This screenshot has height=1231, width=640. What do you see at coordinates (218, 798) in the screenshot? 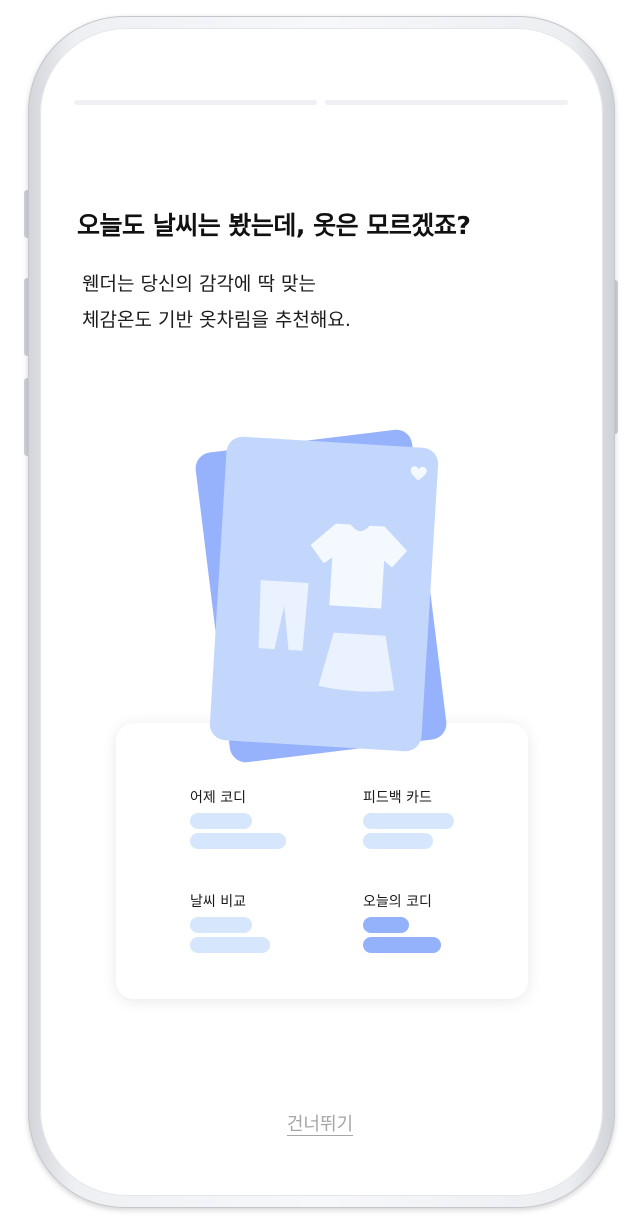
I see `panel-label-yesterday: 어제 코디` at bounding box center [218, 798].